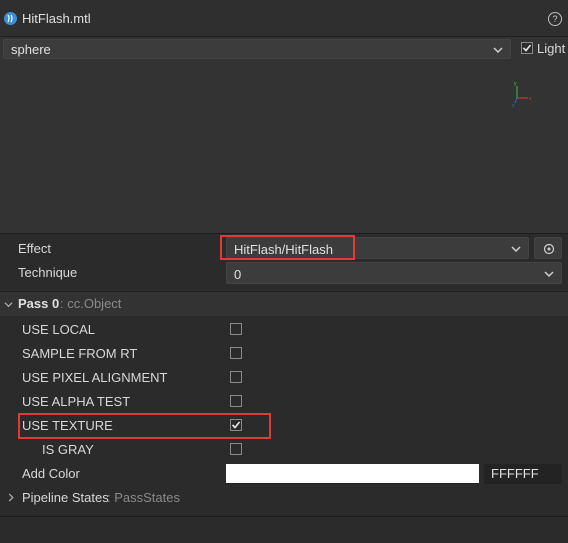  What do you see at coordinates (551, 48) in the screenshot?
I see `light-label: Light` at bounding box center [551, 48].